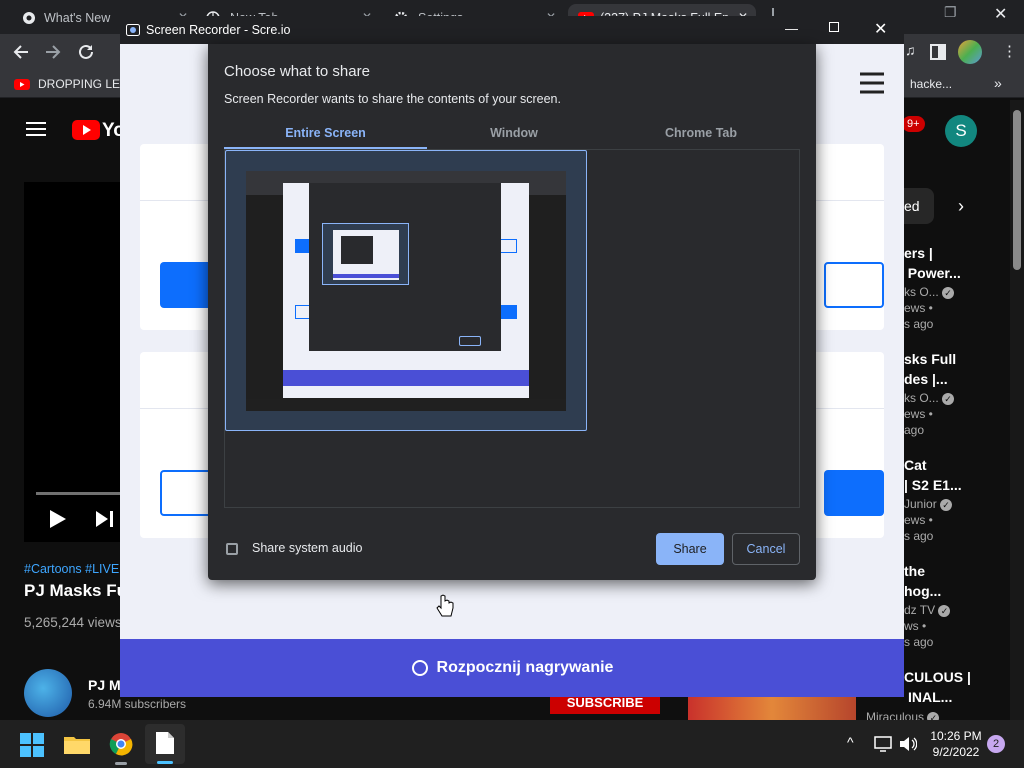 This screenshot has width=1024, height=768. What do you see at coordinates (121, 744) in the screenshot?
I see `chrome-taskbar-icon` at bounding box center [121, 744].